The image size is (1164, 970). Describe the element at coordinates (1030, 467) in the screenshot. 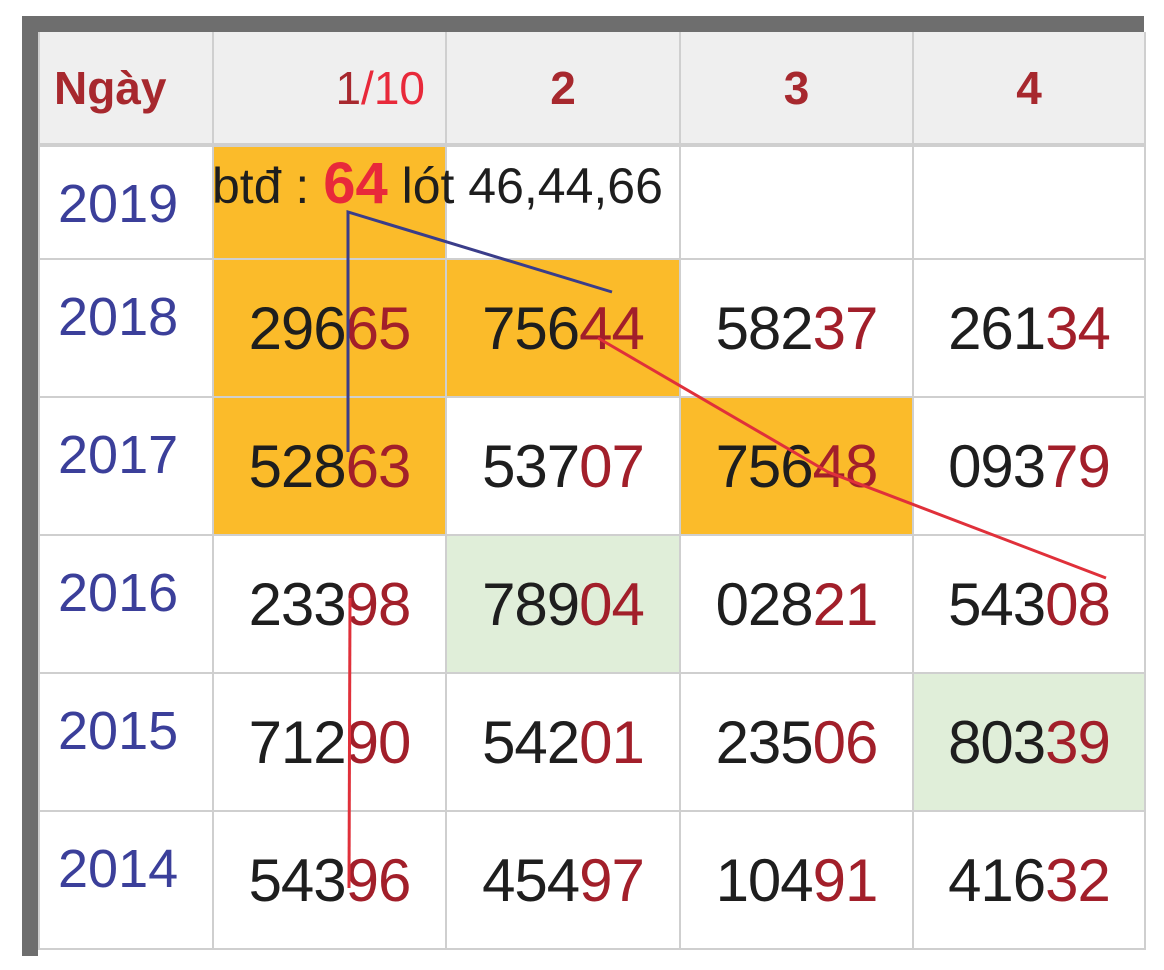

I see `cell-2017-c4: 093 79` at that location.